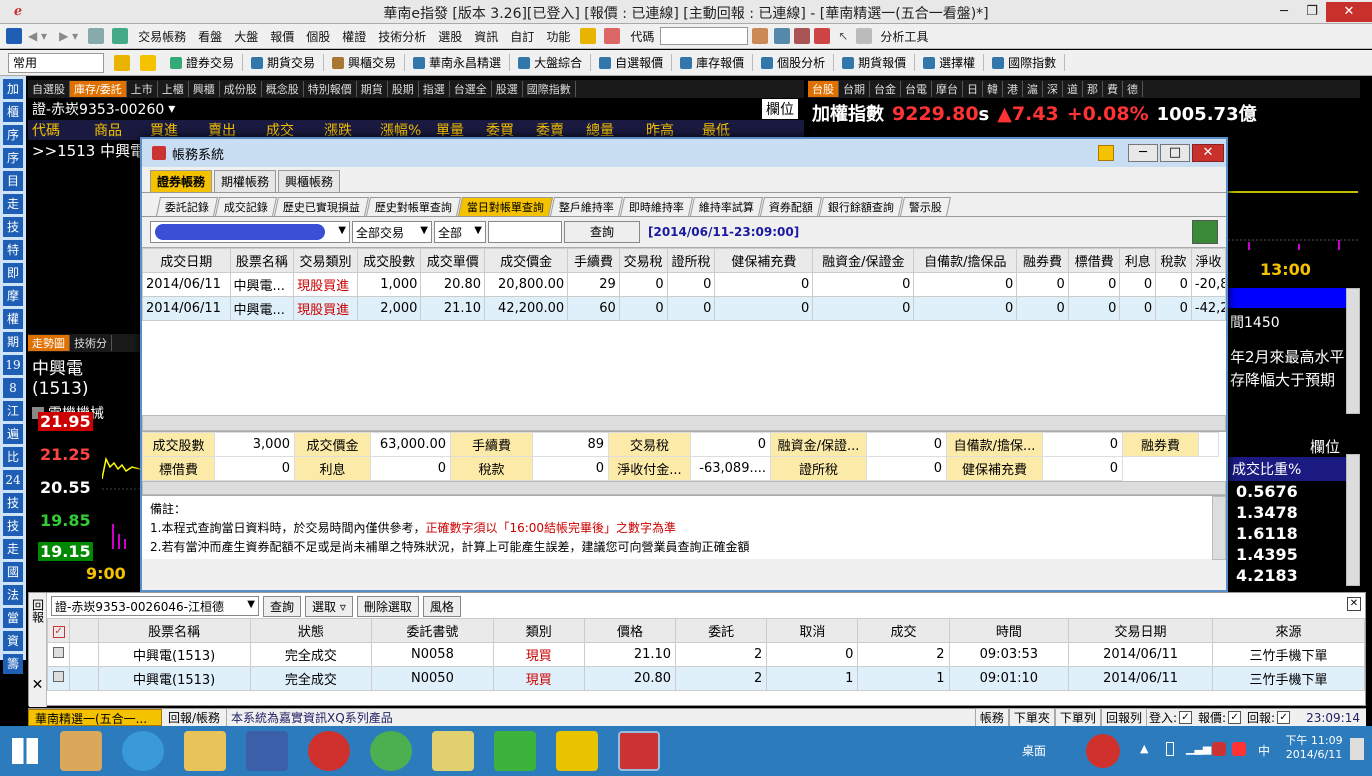  What do you see at coordinates (282, 36) in the screenshot?
I see `menu-quote: 報價` at bounding box center [282, 36].